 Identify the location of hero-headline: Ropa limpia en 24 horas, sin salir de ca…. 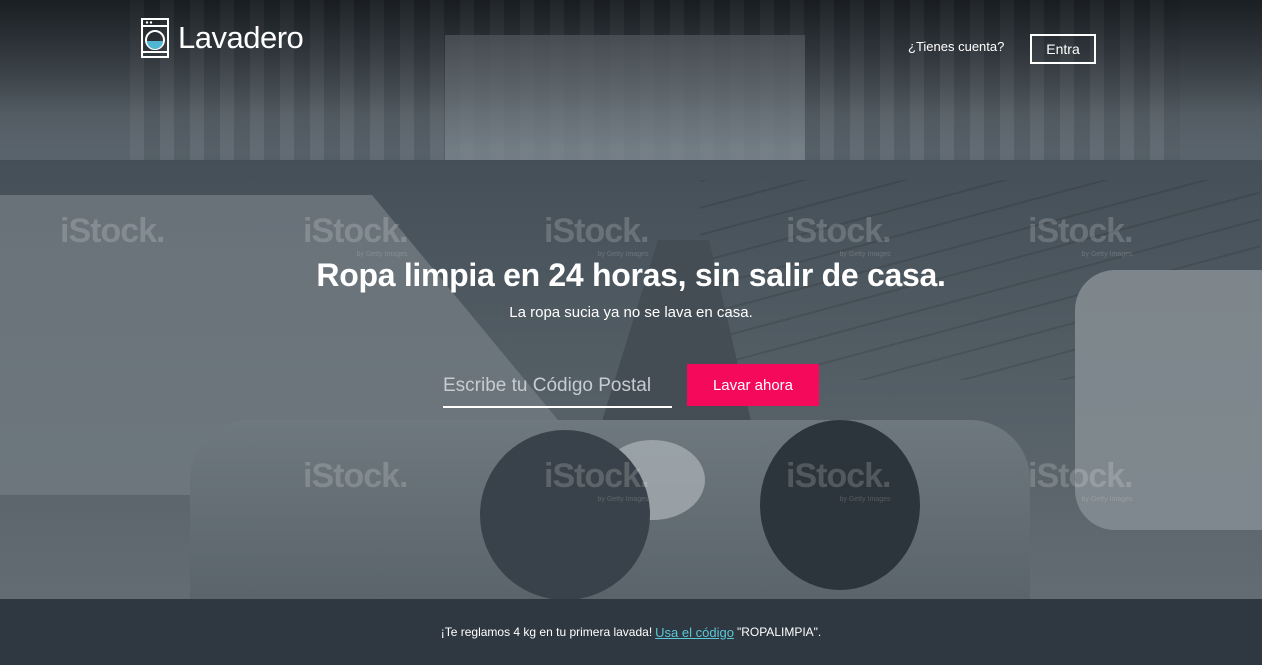
(631, 275).